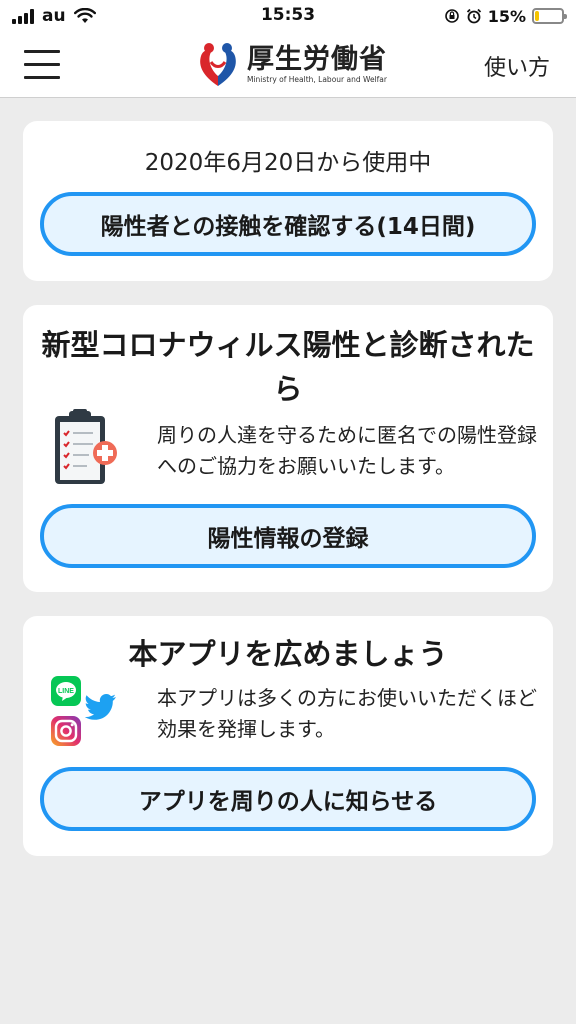 This screenshot has height=1024, width=576. I want to click on share-app-button: アプリを周りの人に知らせる, so click(288, 799).